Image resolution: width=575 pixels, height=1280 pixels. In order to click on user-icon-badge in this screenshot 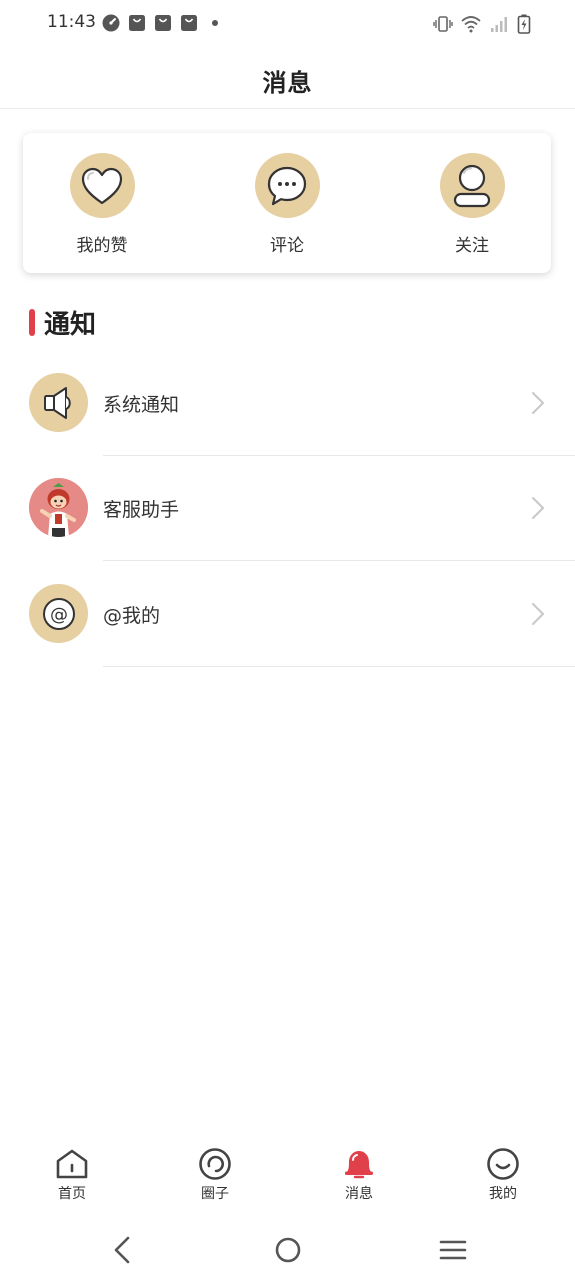, I will do `click(472, 185)`.